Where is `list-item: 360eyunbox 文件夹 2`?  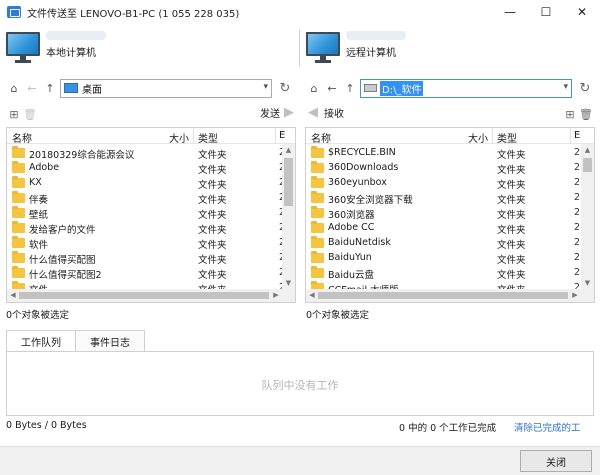 list-item: 360eyunbox 文件夹 2 is located at coordinates (443, 183).